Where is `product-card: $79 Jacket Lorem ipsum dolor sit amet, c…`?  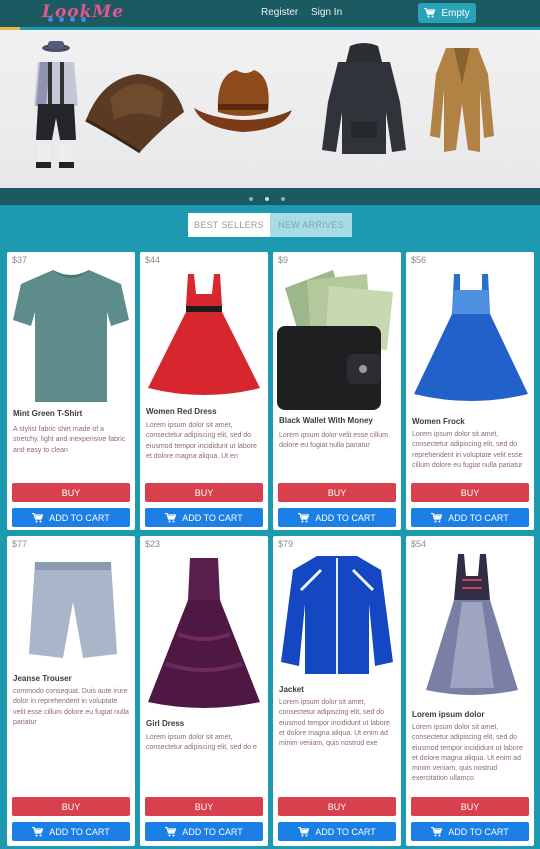 product-card: $79 Jacket Lorem ipsum dolor sit amet, c… is located at coordinates (337, 691).